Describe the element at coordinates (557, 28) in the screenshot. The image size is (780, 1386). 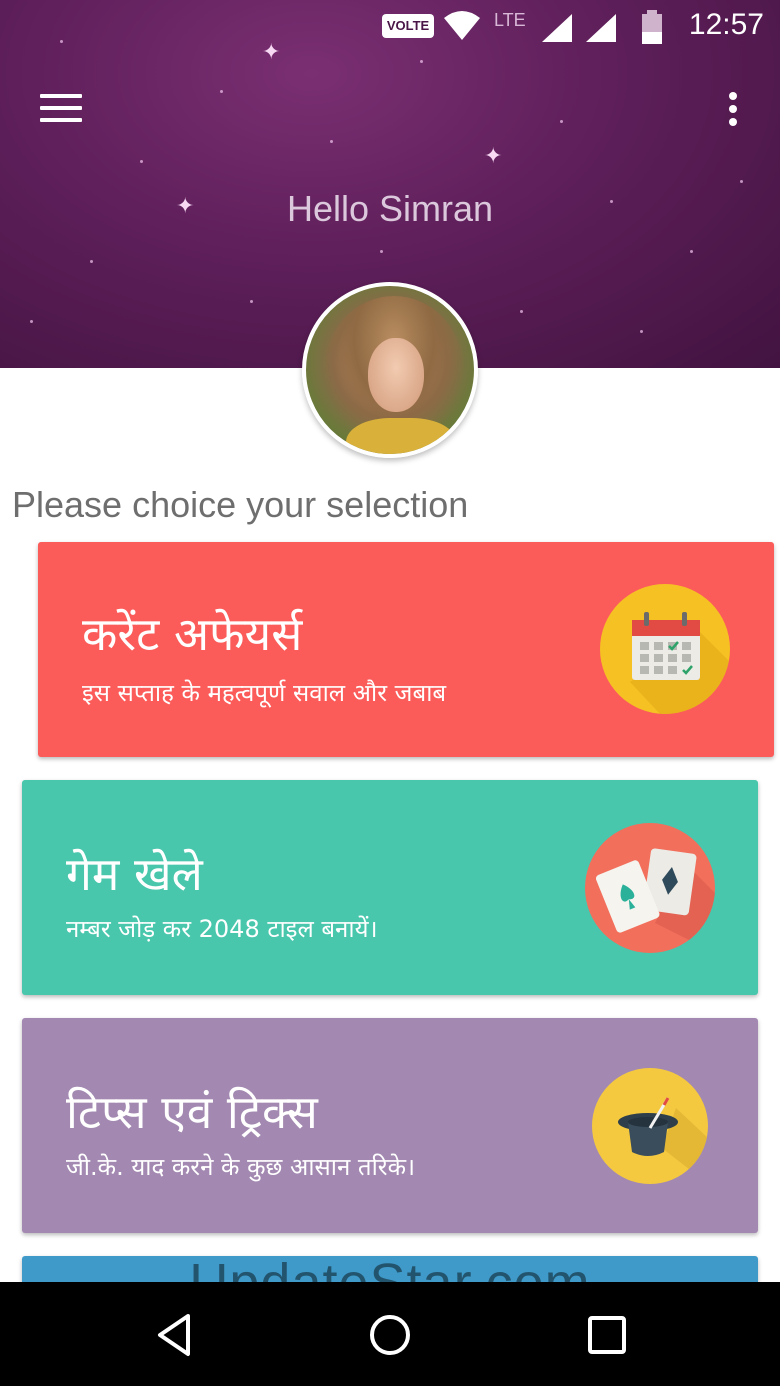
I see `signal-strength-icon` at that location.